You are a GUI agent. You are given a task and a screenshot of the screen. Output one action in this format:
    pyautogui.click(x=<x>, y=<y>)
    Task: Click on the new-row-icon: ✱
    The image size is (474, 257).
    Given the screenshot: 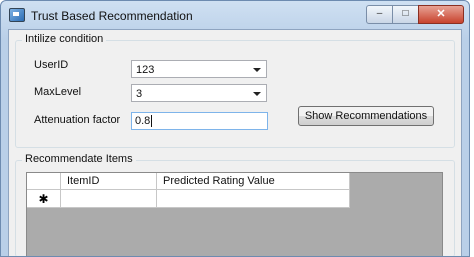 What is the action you would take?
    pyautogui.click(x=43, y=199)
    